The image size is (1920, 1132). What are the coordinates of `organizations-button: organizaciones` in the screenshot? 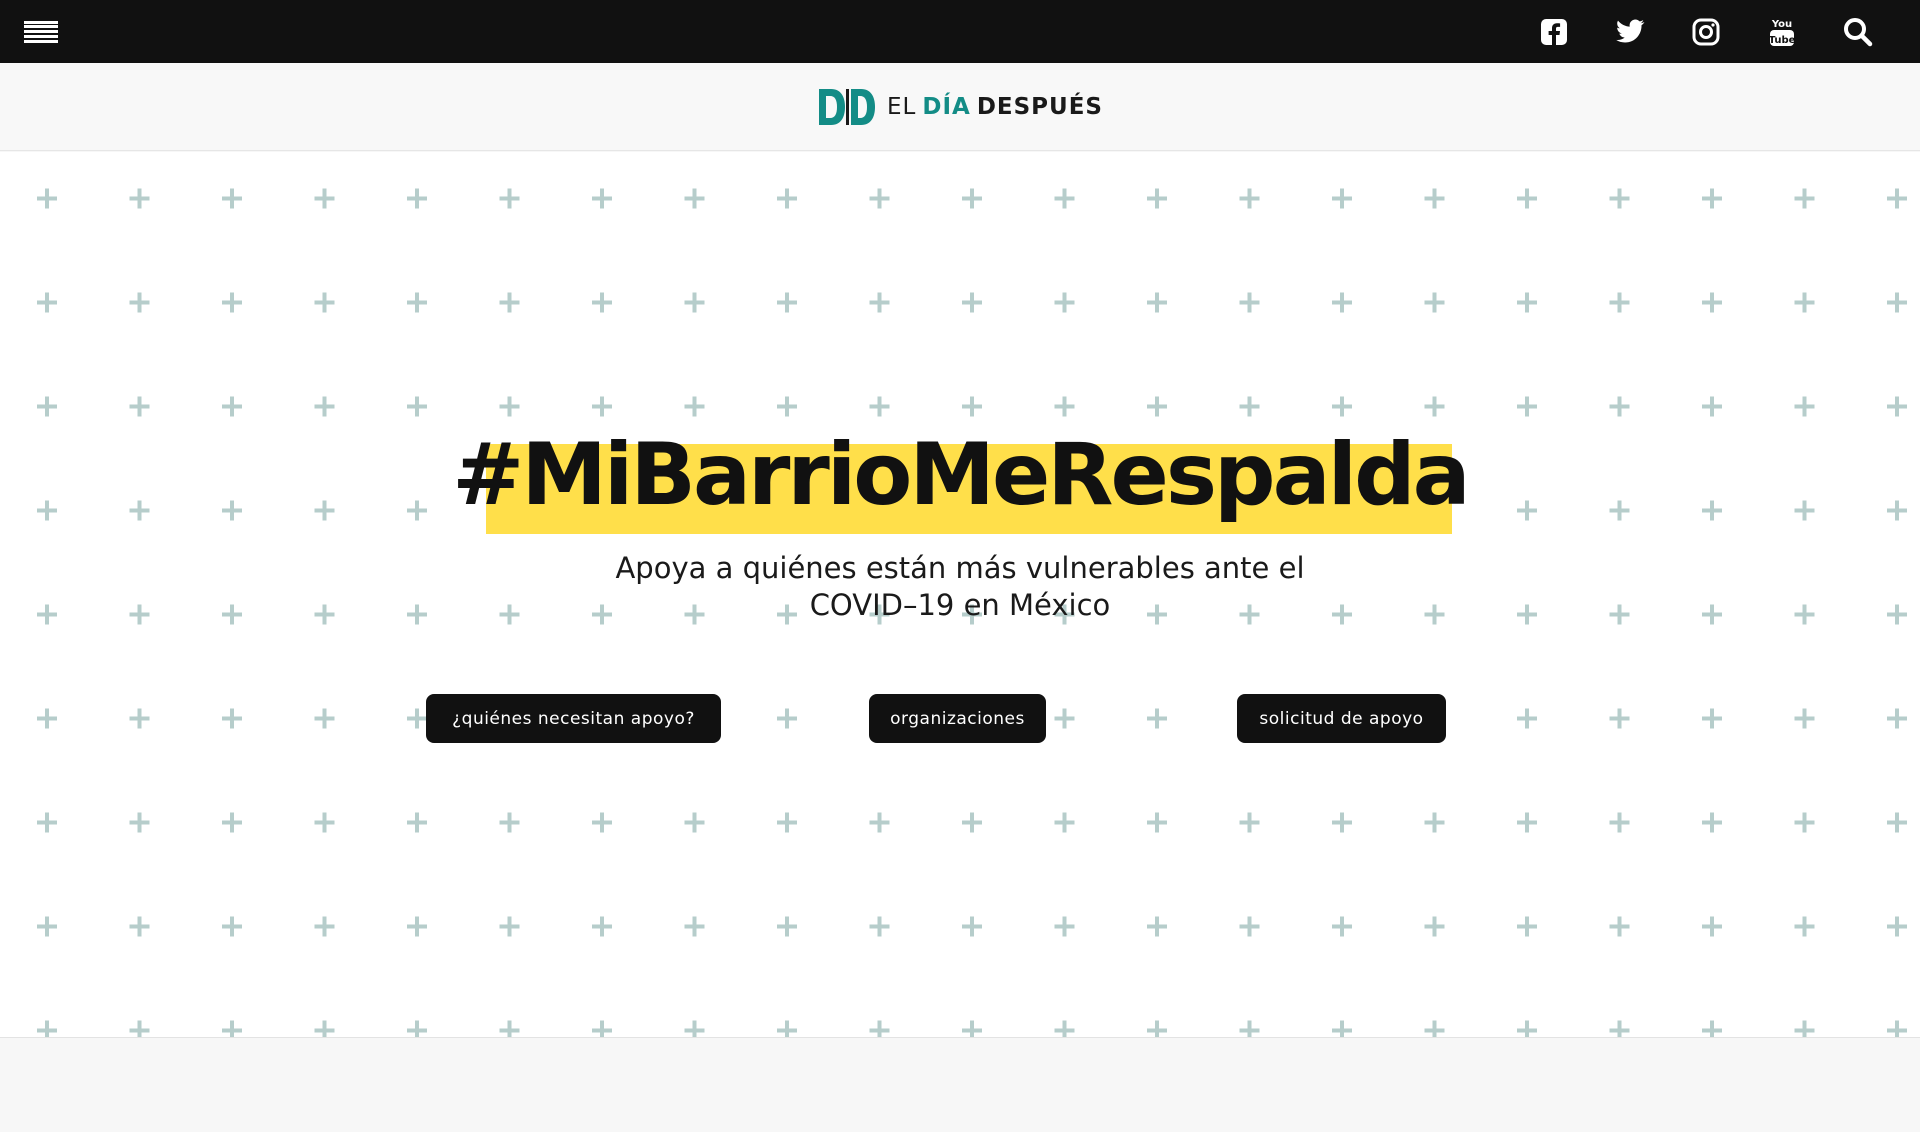 It's located at (957, 718).